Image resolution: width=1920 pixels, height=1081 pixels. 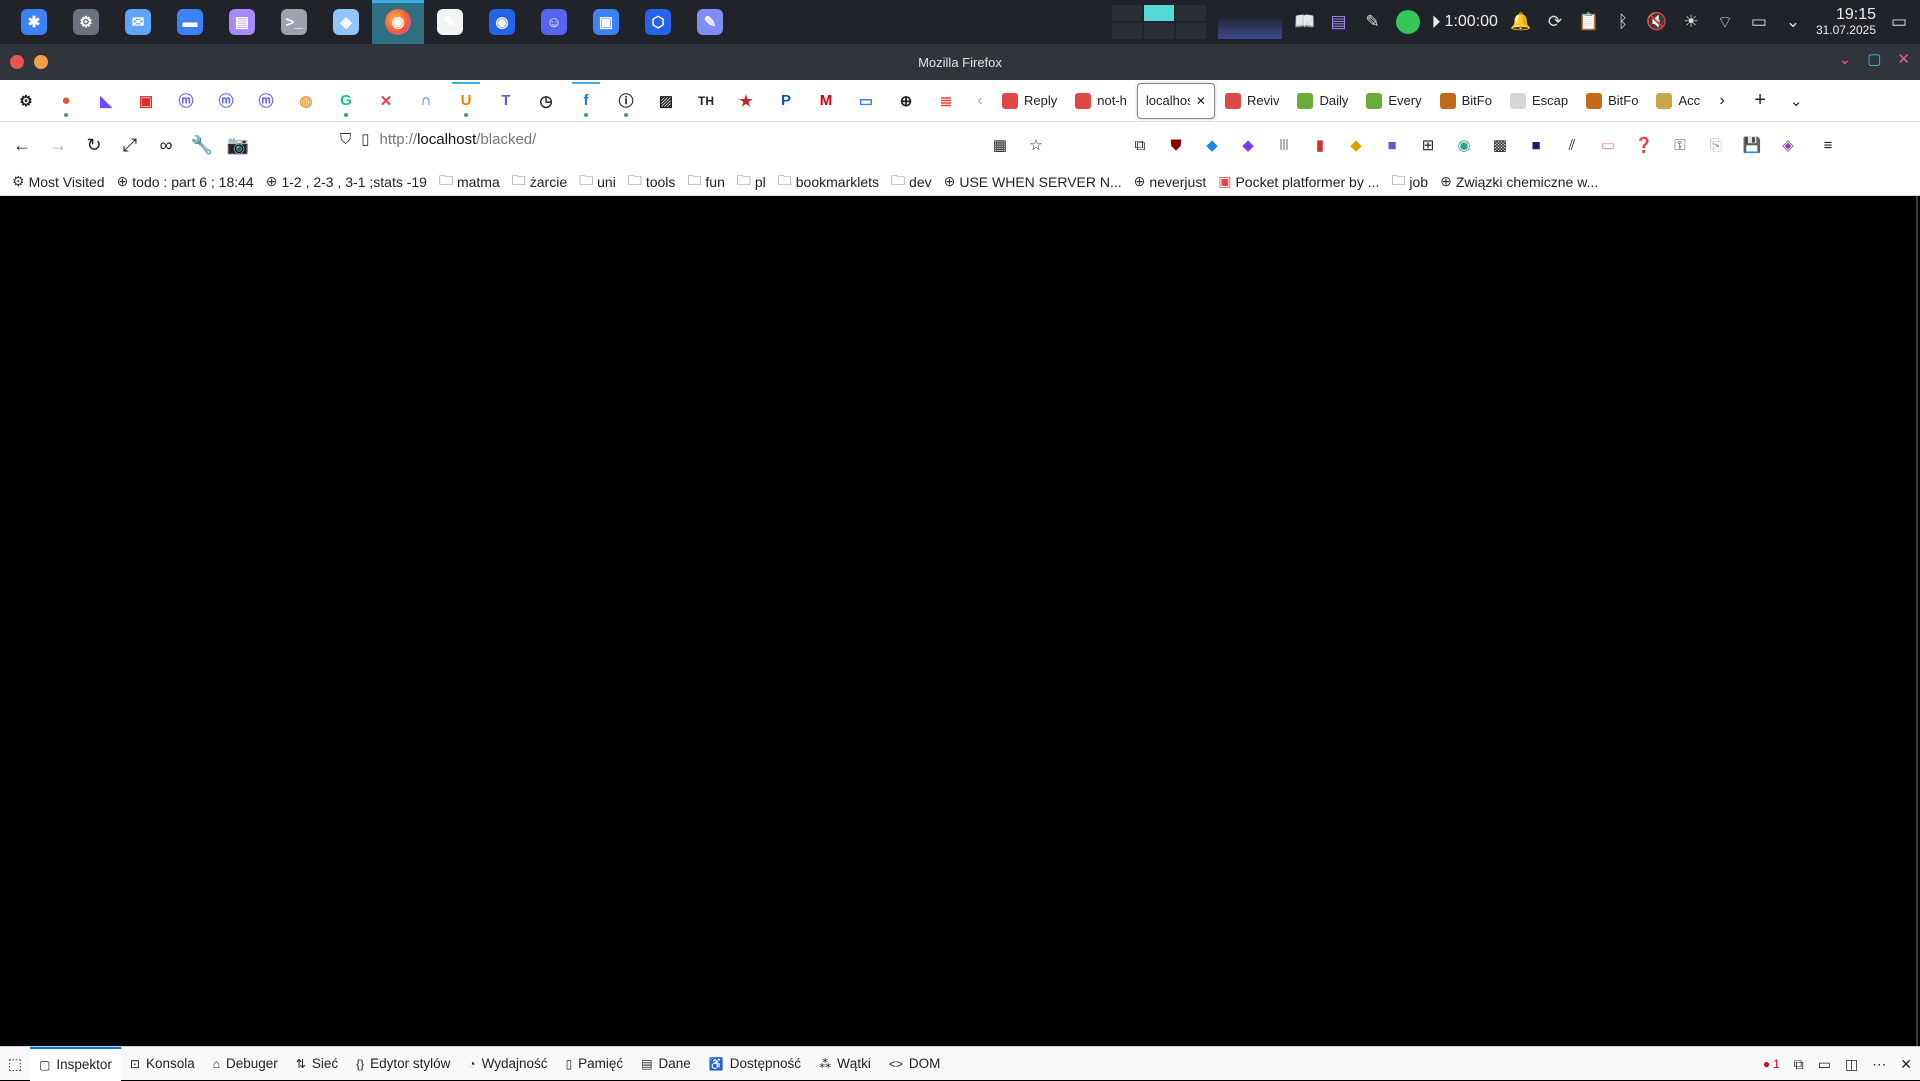 What do you see at coordinates (1788, 145) in the screenshot?
I see `purple-cube-icon: ◈` at bounding box center [1788, 145].